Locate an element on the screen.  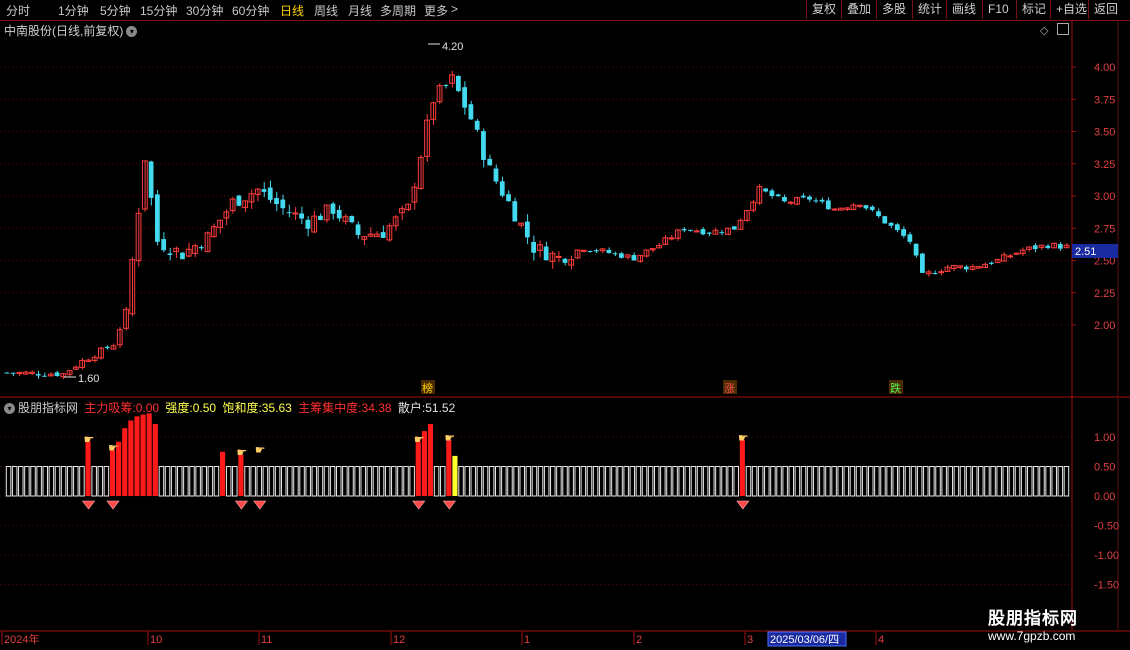
field-label-jizhongdu: 主筹集中度: is located at coordinates (330, 408).